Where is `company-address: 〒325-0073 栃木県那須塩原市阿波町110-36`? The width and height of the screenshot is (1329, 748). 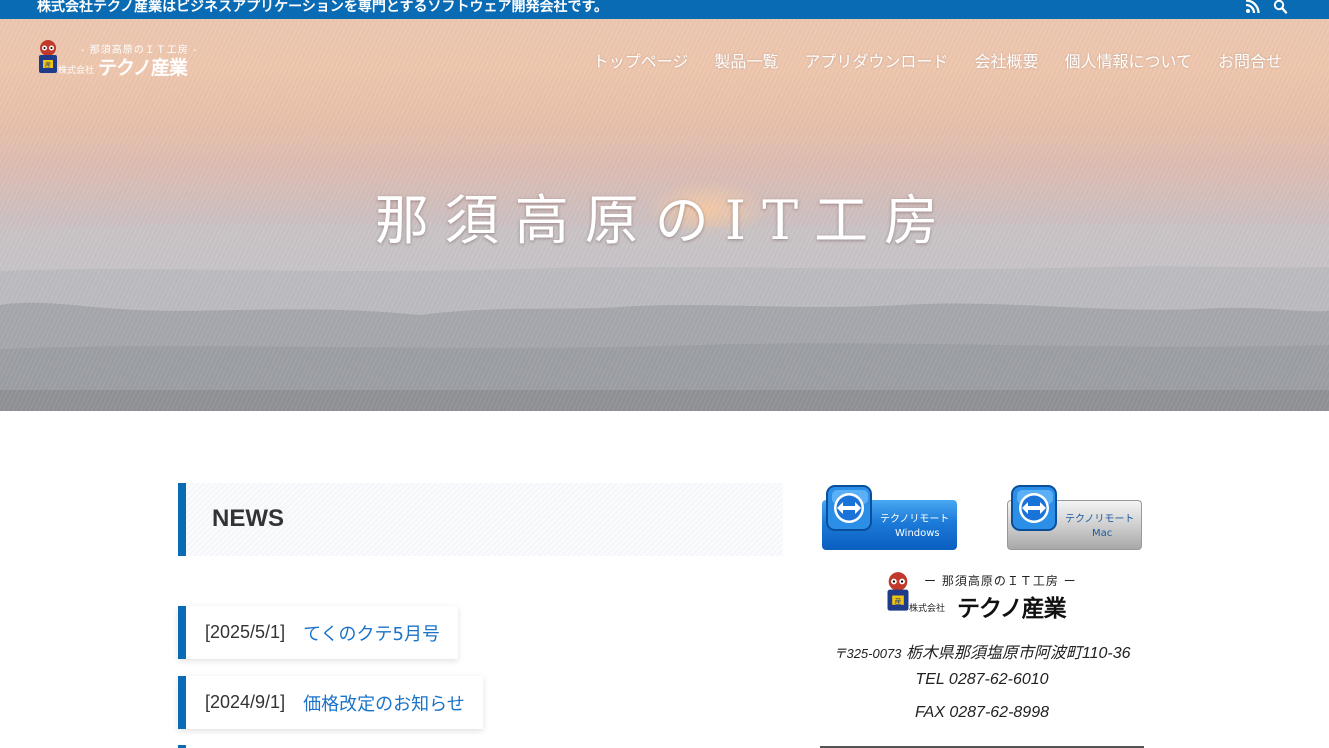
company-address: 〒325-0073 栃木県那須塩原市阿波町110-36 is located at coordinates (982, 651).